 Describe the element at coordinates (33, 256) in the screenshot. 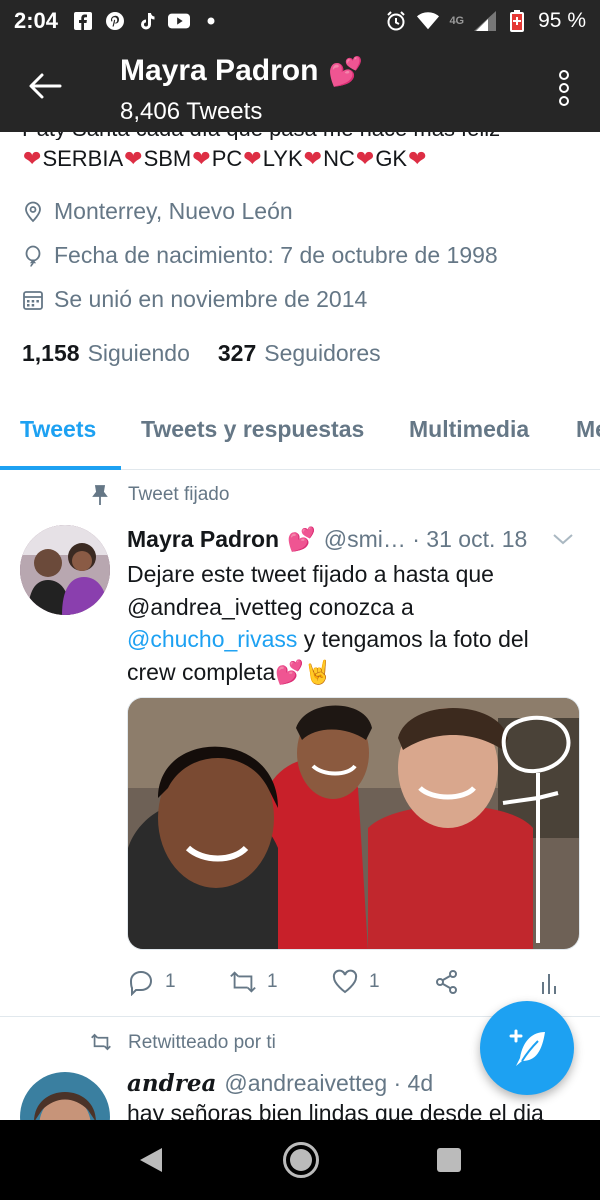

I see `balloon-icon` at that location.